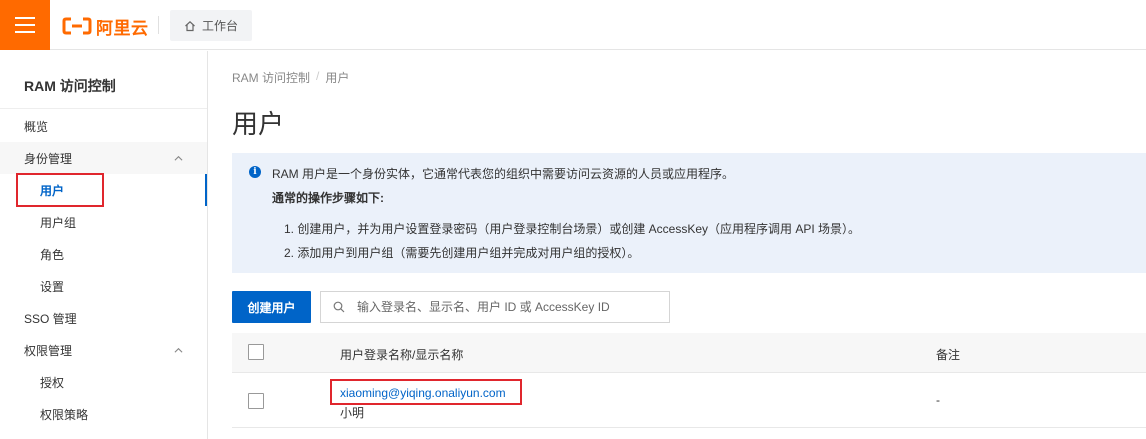  What do you see at coordinates (36, 126) in the screenshot?
I see `sidebar-item-label: 概览` at bounding box center [36, 126].